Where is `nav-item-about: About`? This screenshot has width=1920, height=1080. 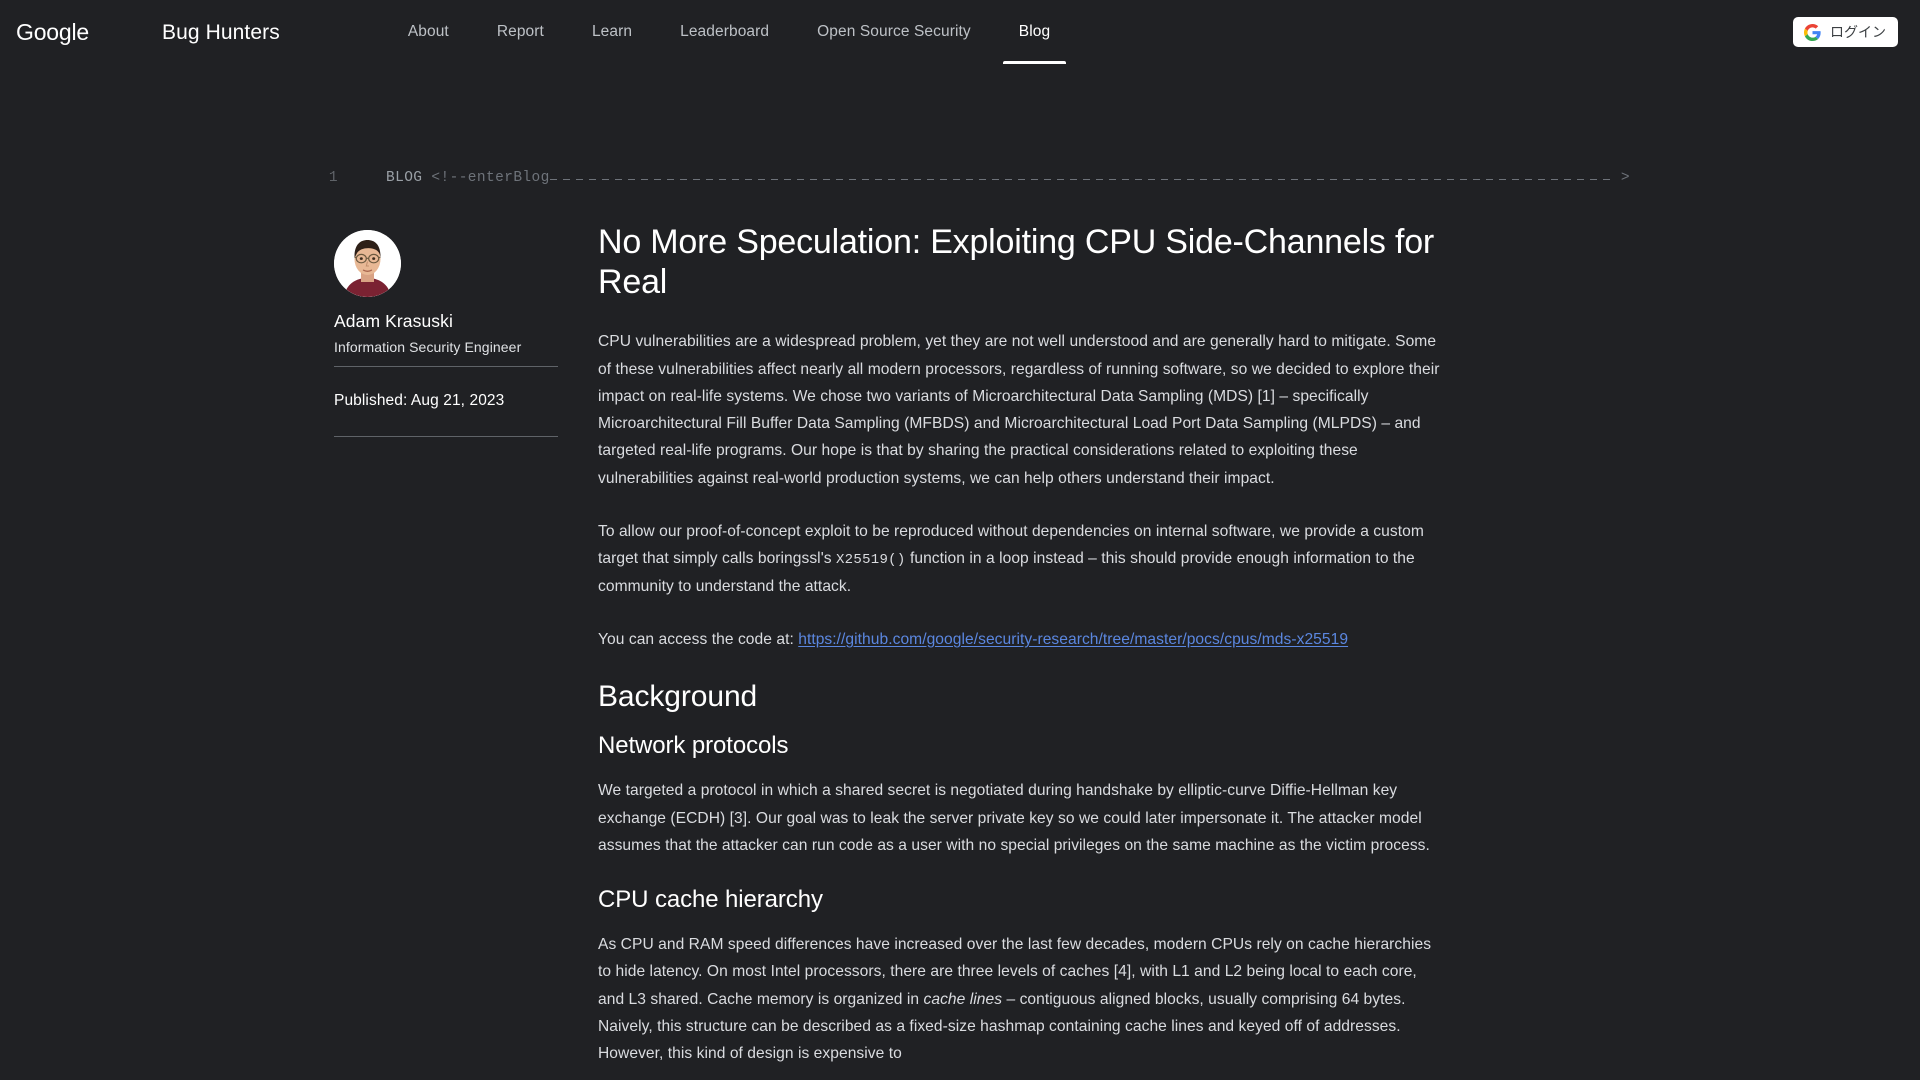
nav-item-about: About is located at coordinates (428, 32).